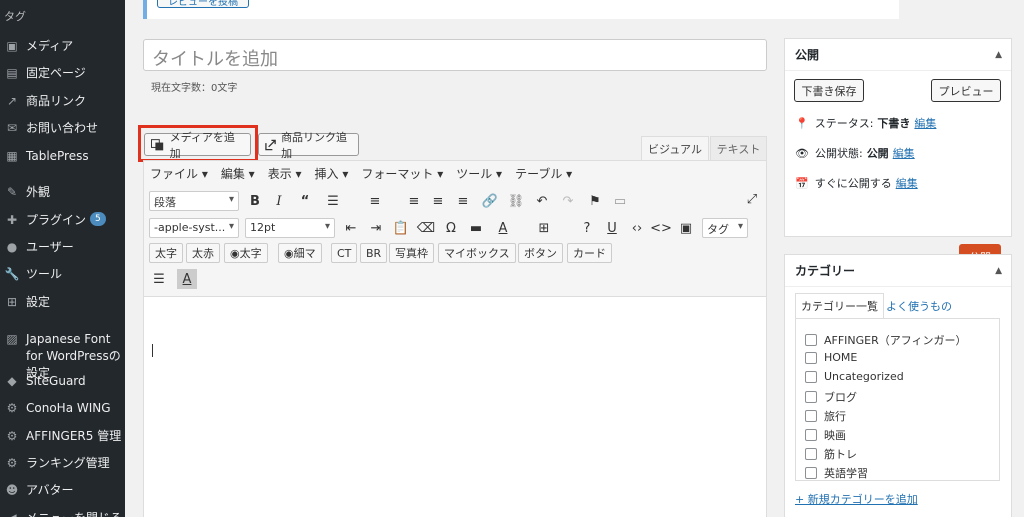 Image resolution: width=1024 pixels, height=517 pixels. Describe the element at coordinates (589, 253) in the screenshot. I see `style-card-button: カード` at that location.